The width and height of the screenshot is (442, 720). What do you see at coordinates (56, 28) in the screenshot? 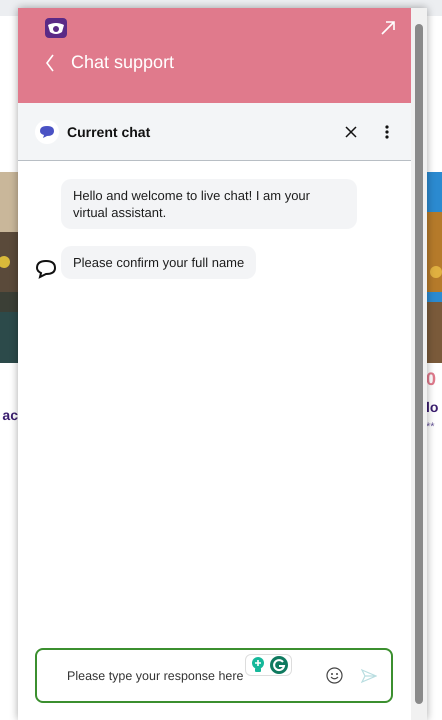
I see `logo-icon` at bounding box center [56, 28].